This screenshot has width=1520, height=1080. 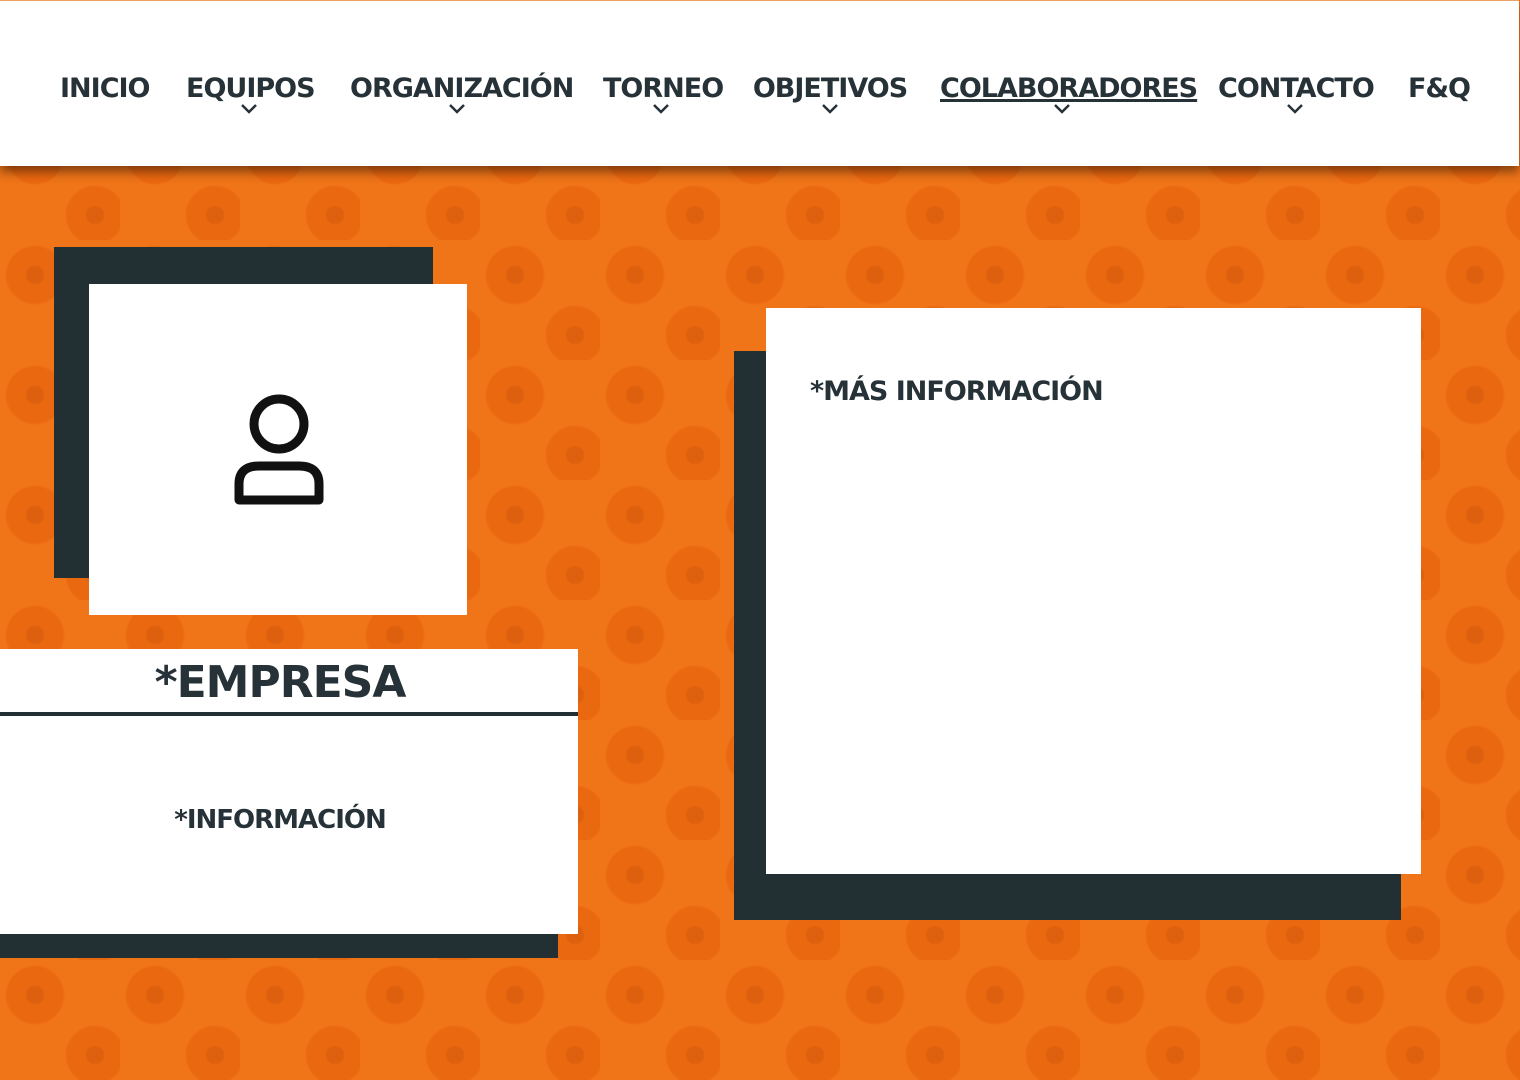 I want to click on nav-item-colaboradores: COLABORADORES, so click(x=1069, y=99).